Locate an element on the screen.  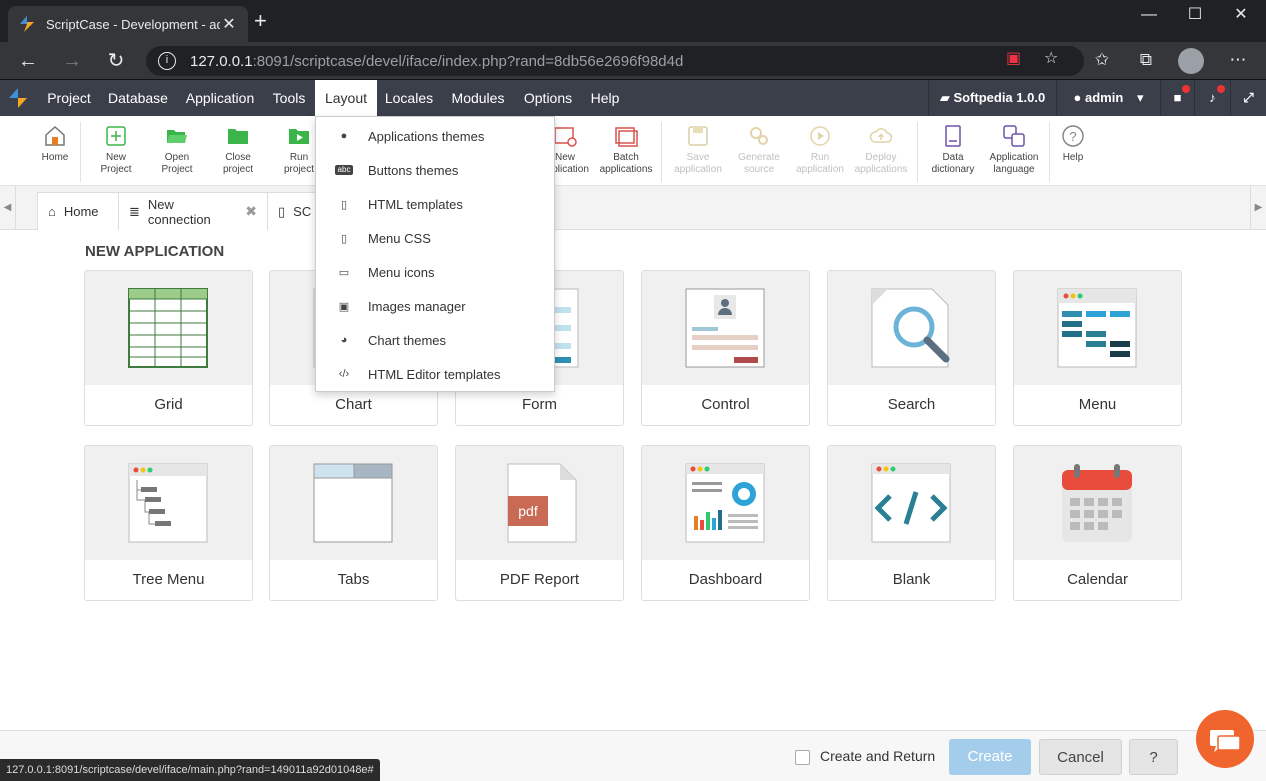
menu-tools: Tools is located at coordinates (289, 98).